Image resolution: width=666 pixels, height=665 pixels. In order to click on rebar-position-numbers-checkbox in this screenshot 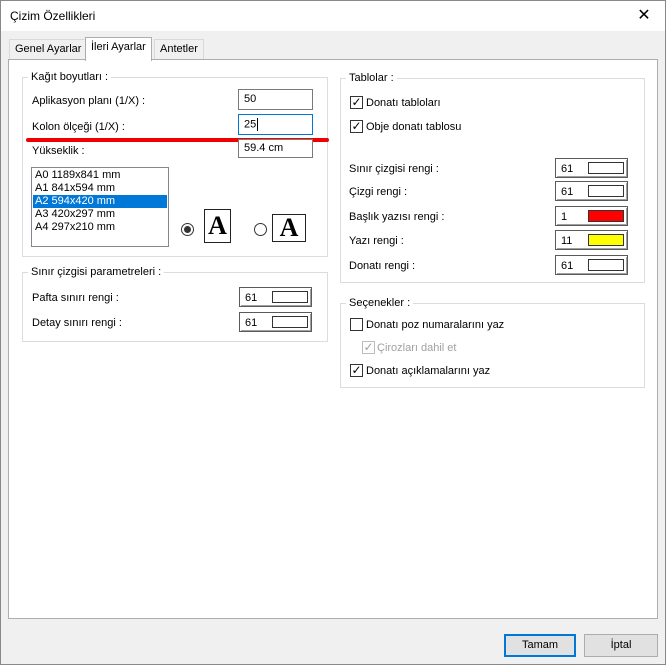, I will do `click(356, 324)`.